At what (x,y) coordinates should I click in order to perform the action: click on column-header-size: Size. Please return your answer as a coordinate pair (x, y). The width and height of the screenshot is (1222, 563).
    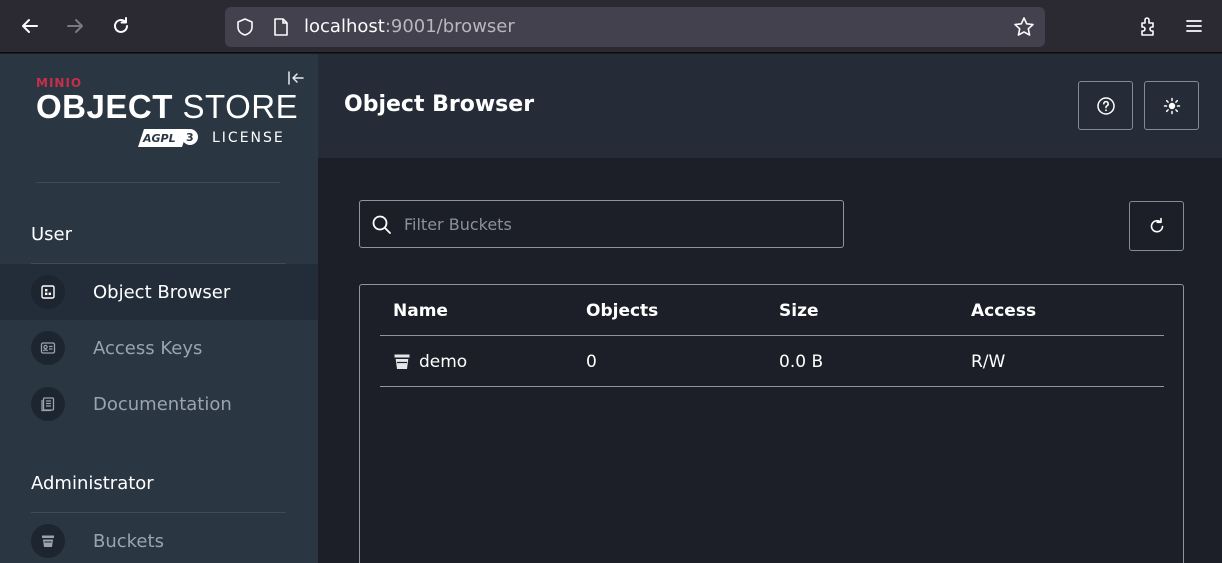
    Looking at the image, I should click on (799, 310).